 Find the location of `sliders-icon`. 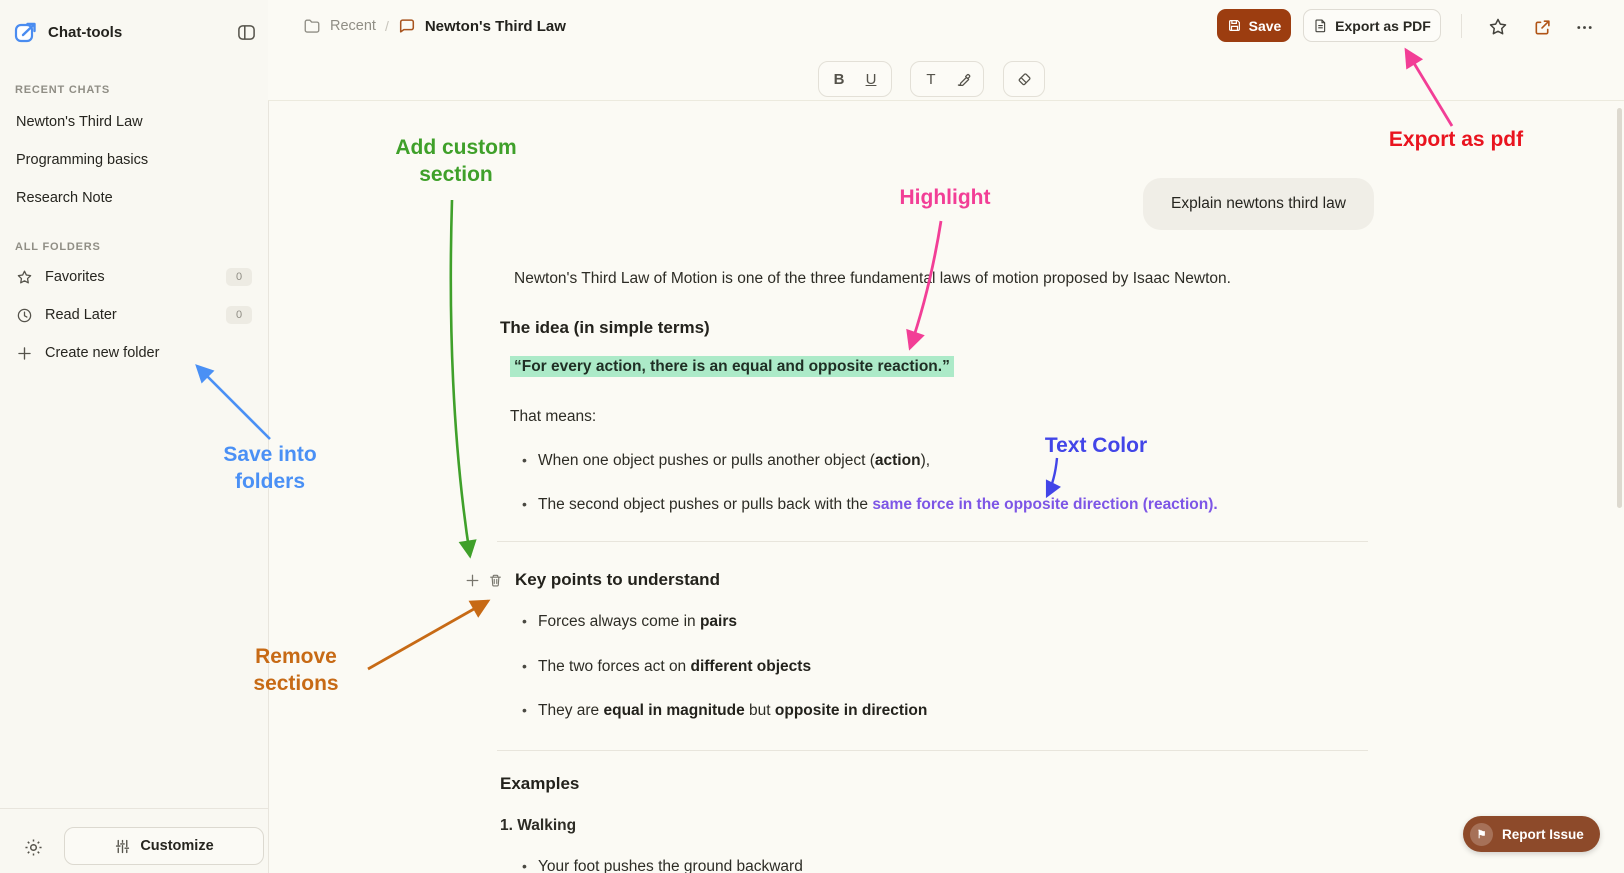

sliders-icon is located at coordinates (122, 846).